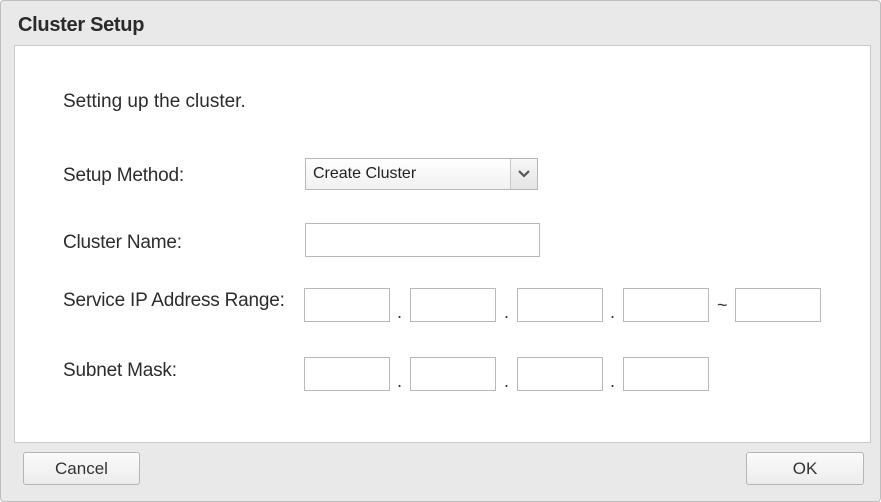 The width and height of the screenshot is (881, 502). I want to click on setup-method-selected-value: Create Cluster, so click(365, 173).